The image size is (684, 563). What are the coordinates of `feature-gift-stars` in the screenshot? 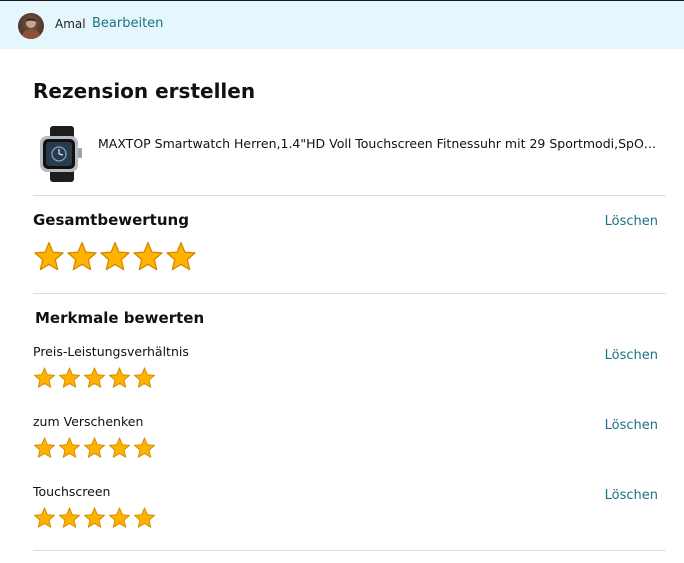 It's located at (95, 447).